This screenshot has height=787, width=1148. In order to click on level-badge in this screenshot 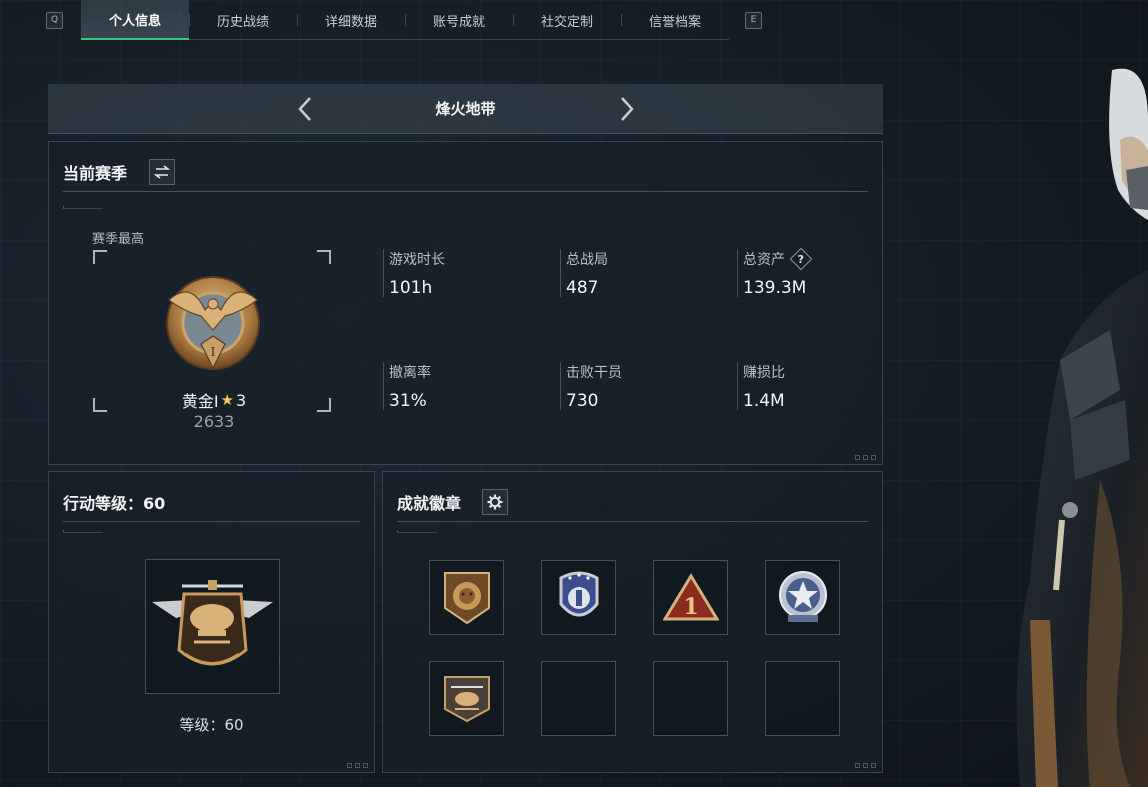, I will do `click(212, 626)`.